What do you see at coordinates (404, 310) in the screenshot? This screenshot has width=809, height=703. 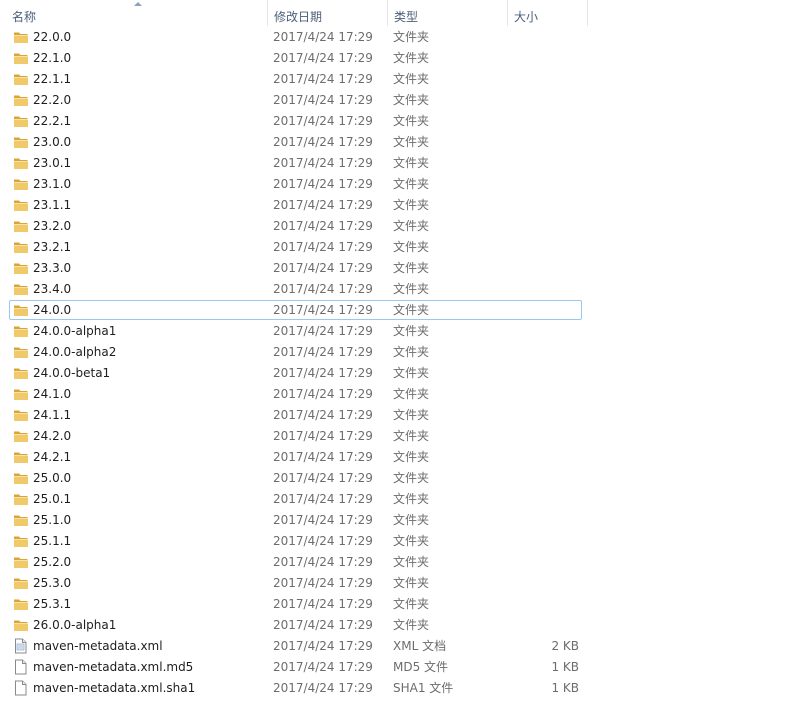 I see `list-item: 24.0.0 2017/4/24 17:29 文件夹` at bounding box center [404, 310].